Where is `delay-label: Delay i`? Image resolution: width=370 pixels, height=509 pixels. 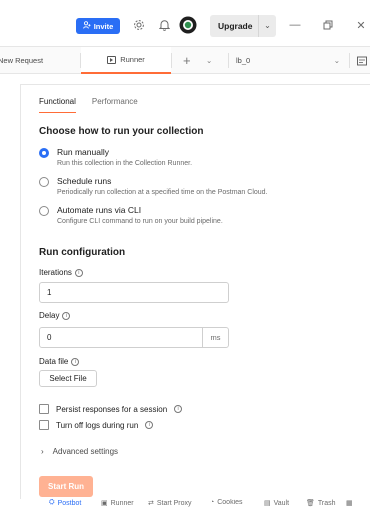
delay-label: Delay i is located at coordinates (55, 315).